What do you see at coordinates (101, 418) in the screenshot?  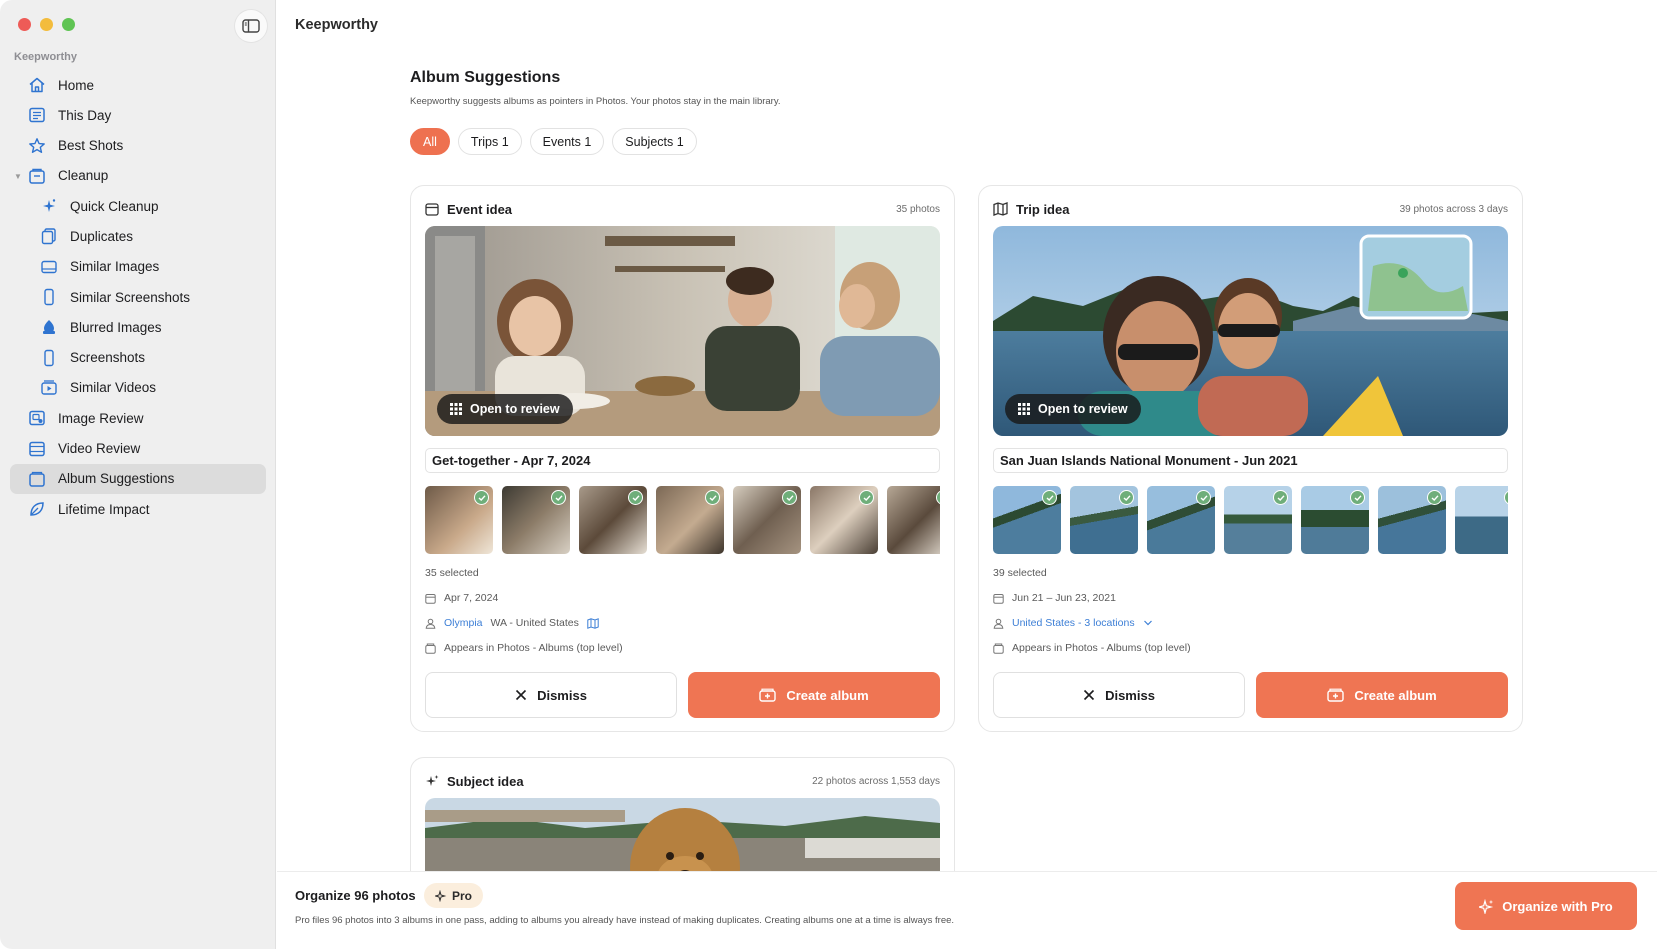 I see `sidebar-item-label: Image Review` at bounding box center [101, 418].